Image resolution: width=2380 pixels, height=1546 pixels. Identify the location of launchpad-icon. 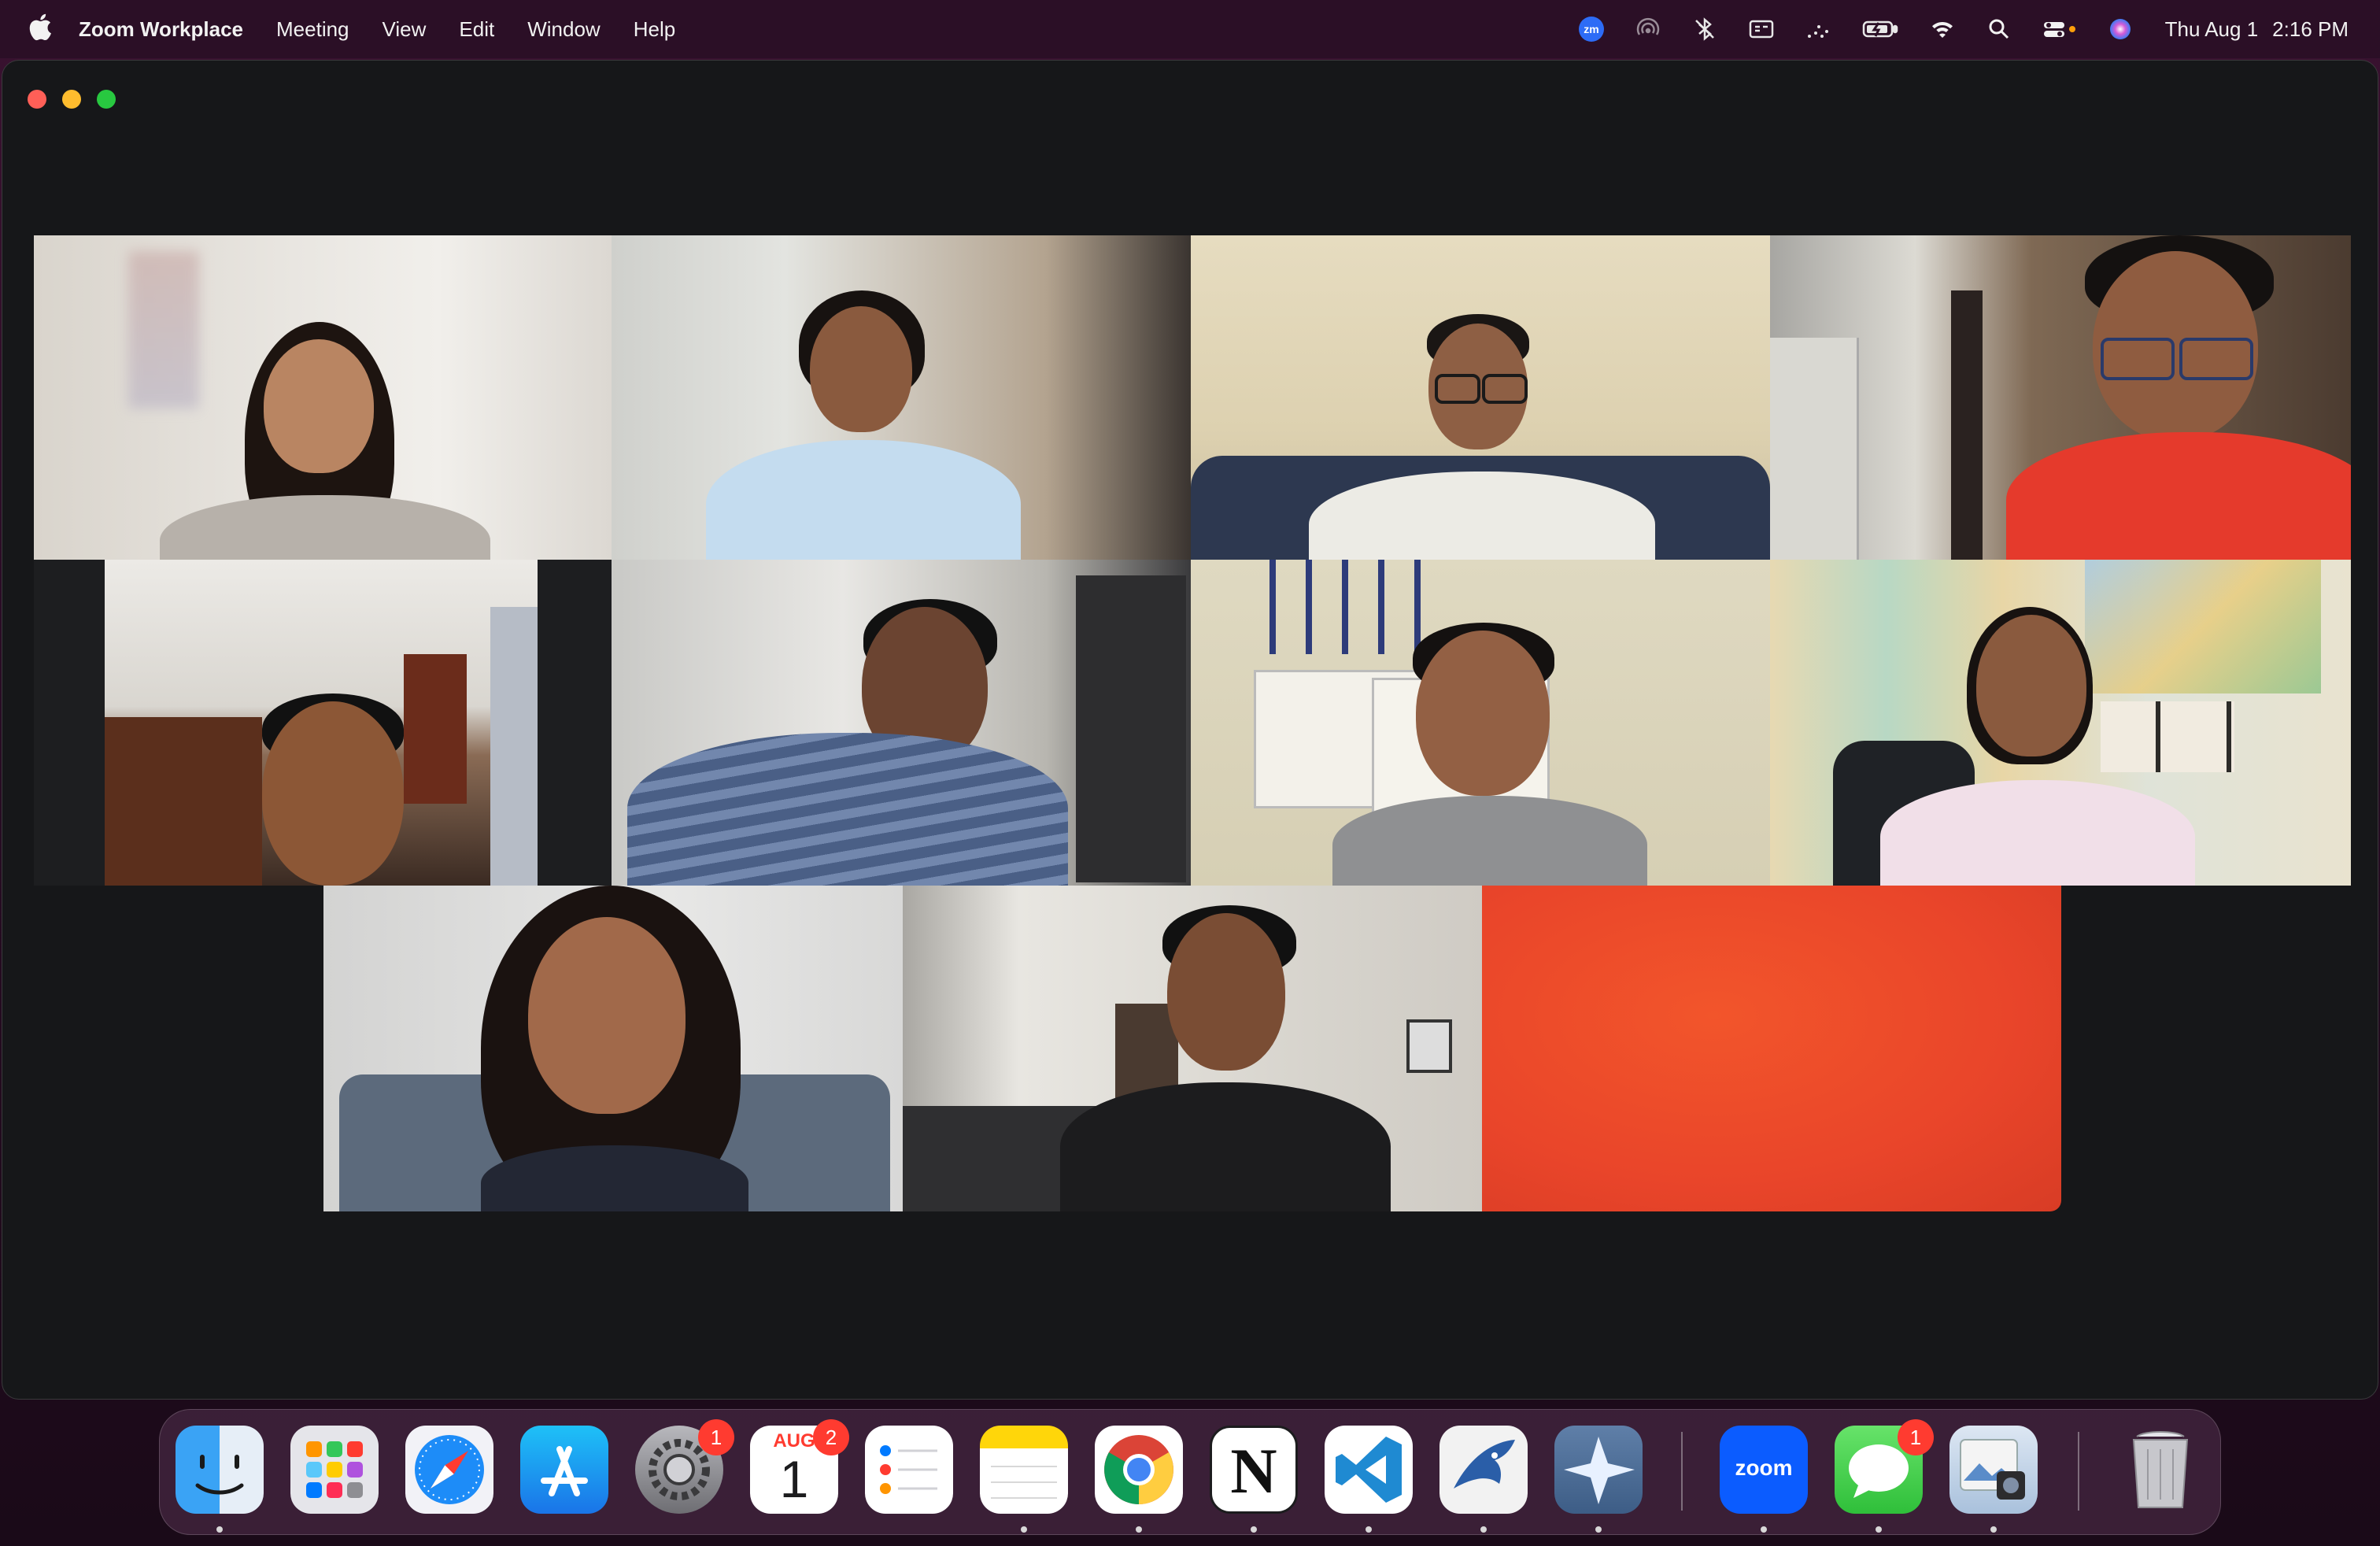
(334, 1470).